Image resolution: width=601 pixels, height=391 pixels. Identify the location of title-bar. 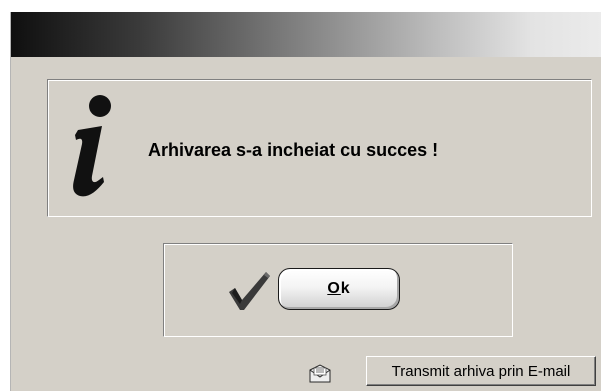
(306, 34).